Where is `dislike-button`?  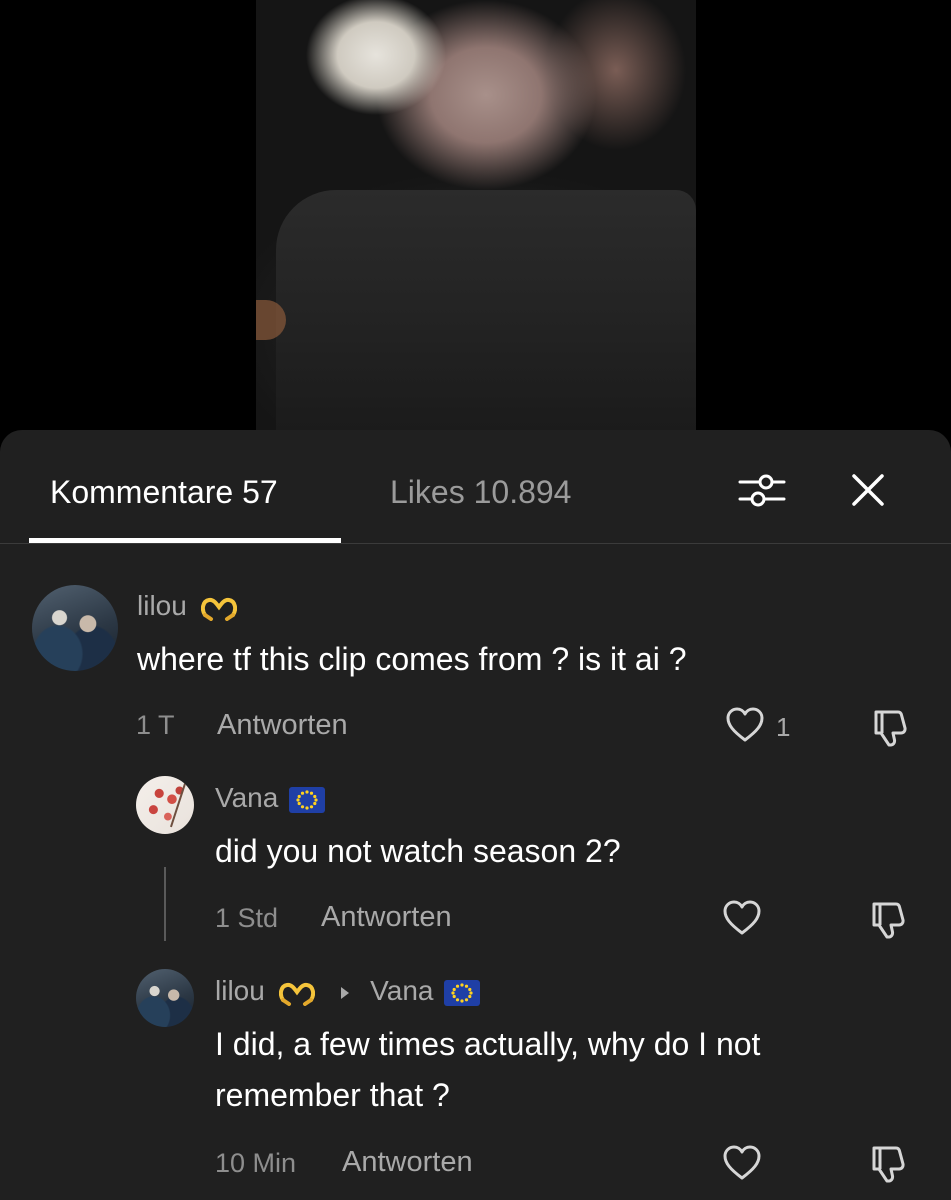
dislike-button is located at coordinates (888, 1164).